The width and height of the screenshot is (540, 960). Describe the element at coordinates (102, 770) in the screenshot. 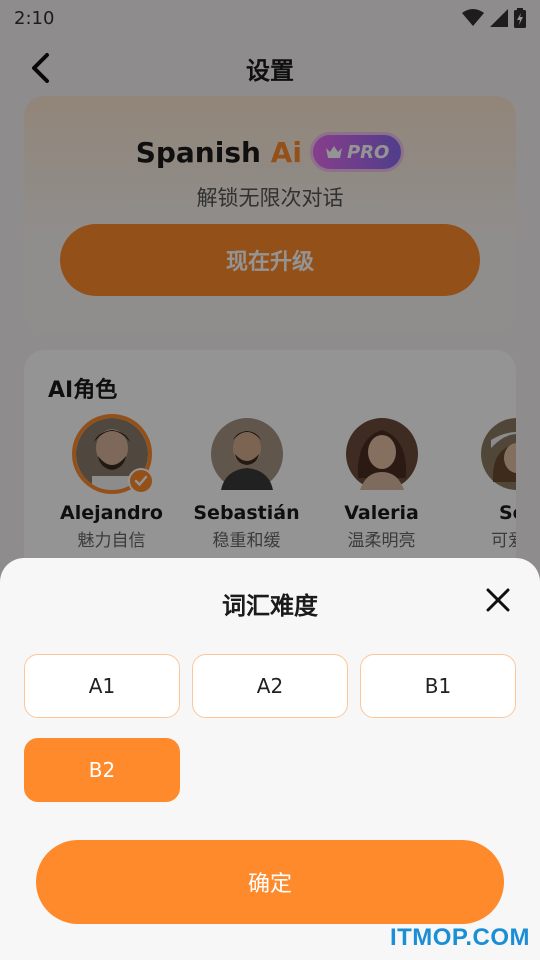

I see `level-option-b2: B2` at that location.